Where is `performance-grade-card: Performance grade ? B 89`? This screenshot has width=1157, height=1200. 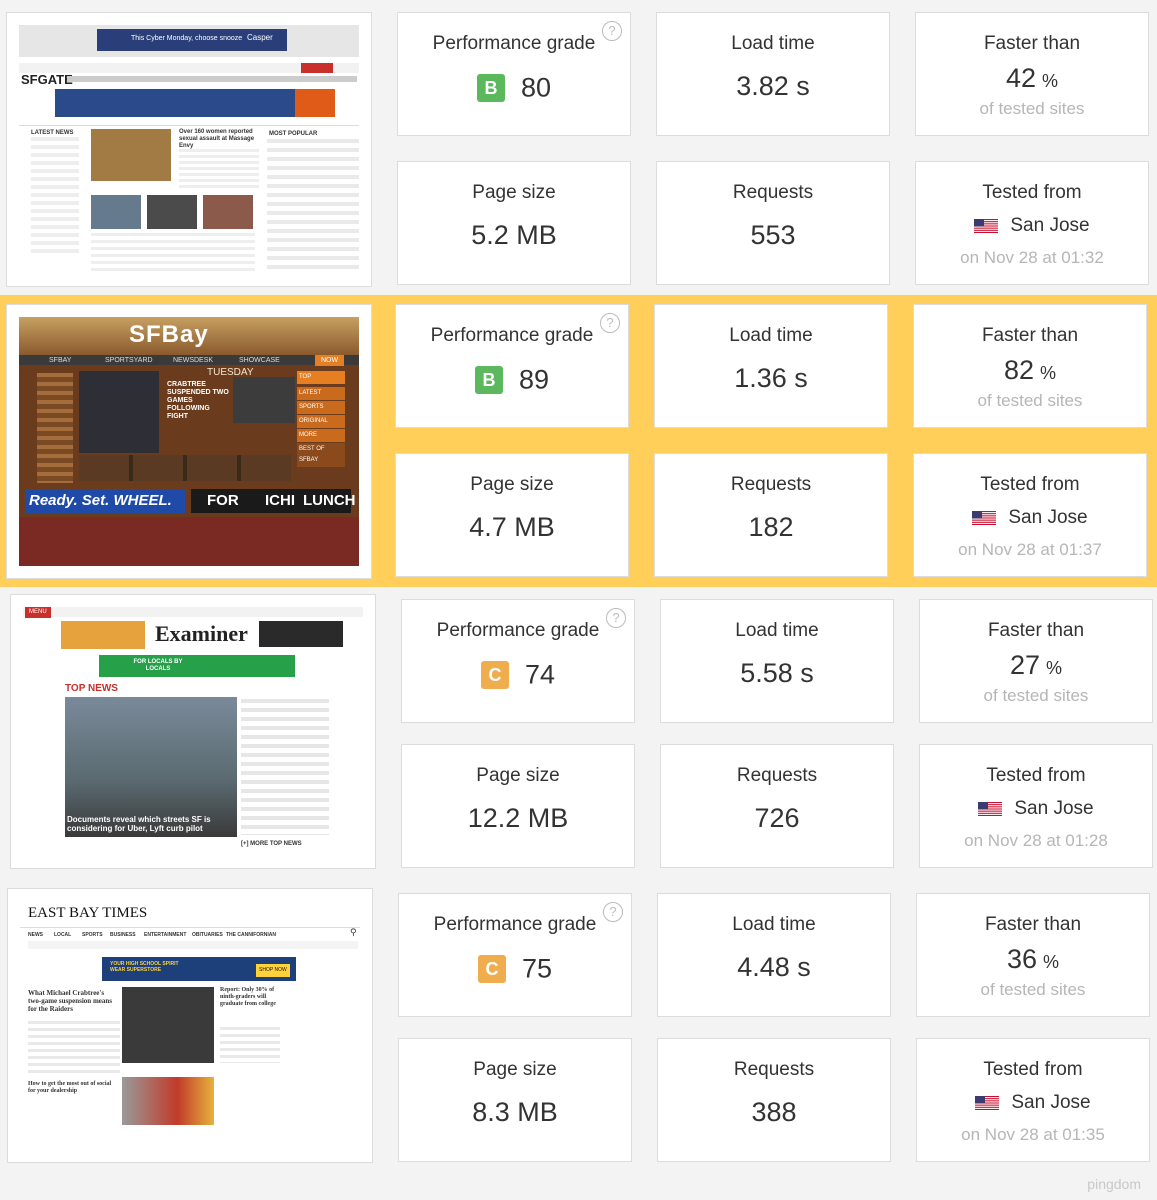 performance-grade-card: Performance grade ? B 89 is located at coordinates (512, 366).